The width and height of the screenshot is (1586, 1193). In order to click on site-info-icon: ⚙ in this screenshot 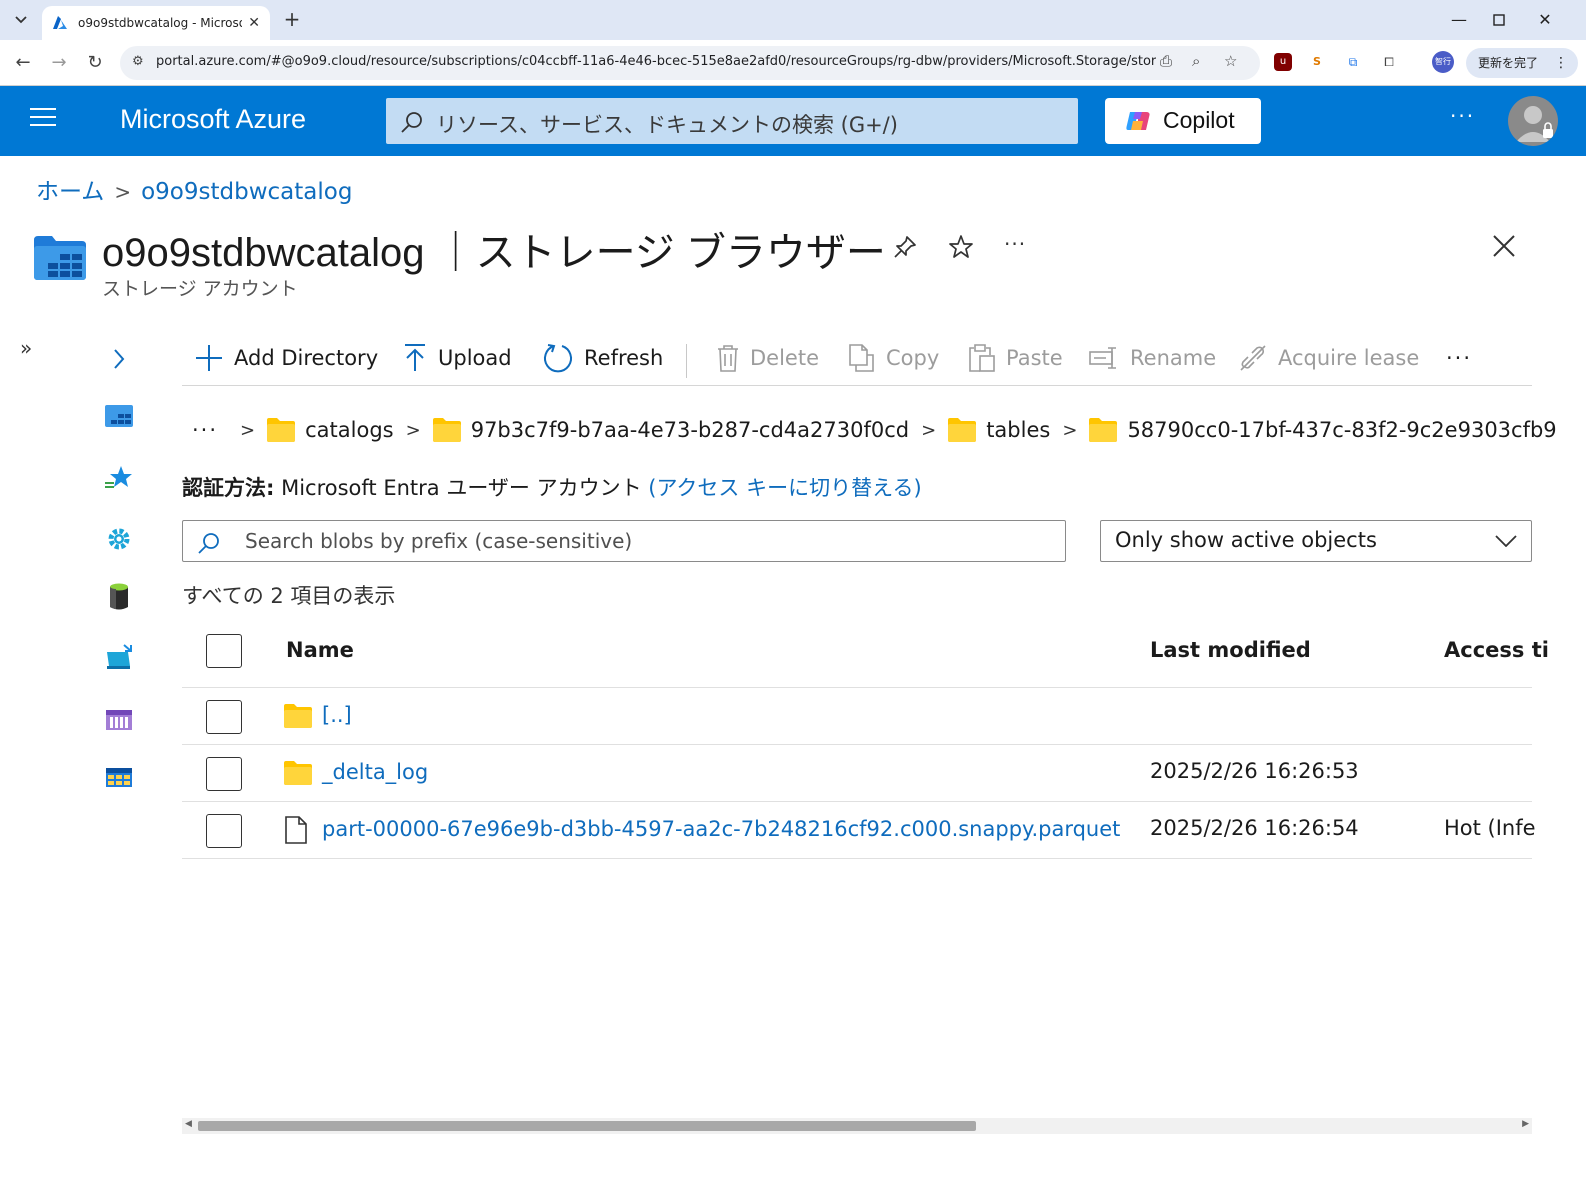, I will do `click(138, 61)`.